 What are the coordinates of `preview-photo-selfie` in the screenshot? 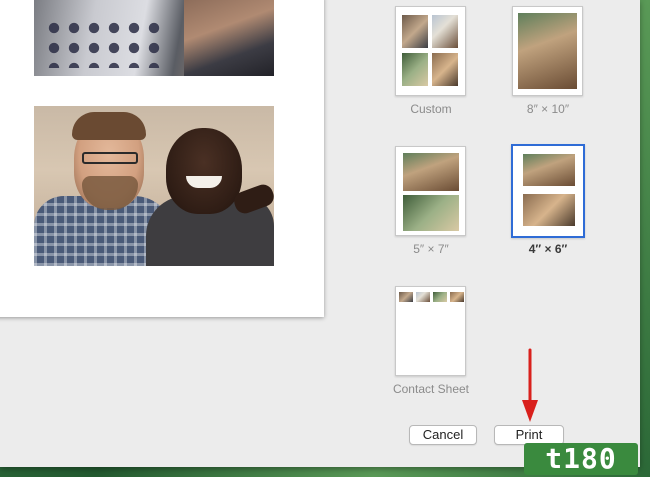 It's located at (154, 186).